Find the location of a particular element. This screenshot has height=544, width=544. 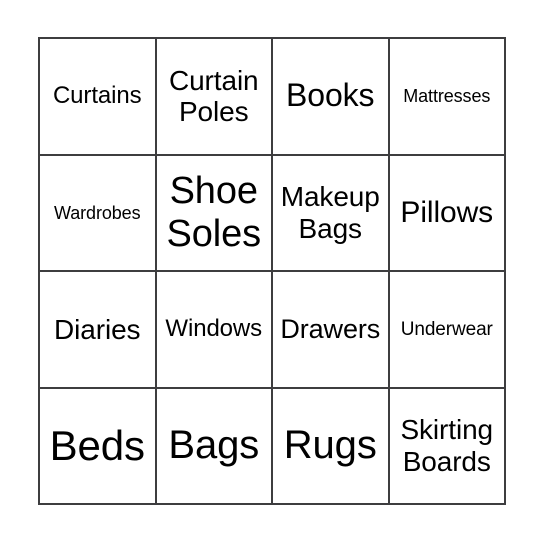

bingo-cell-label: Beds is located at coordinates (97, 446).